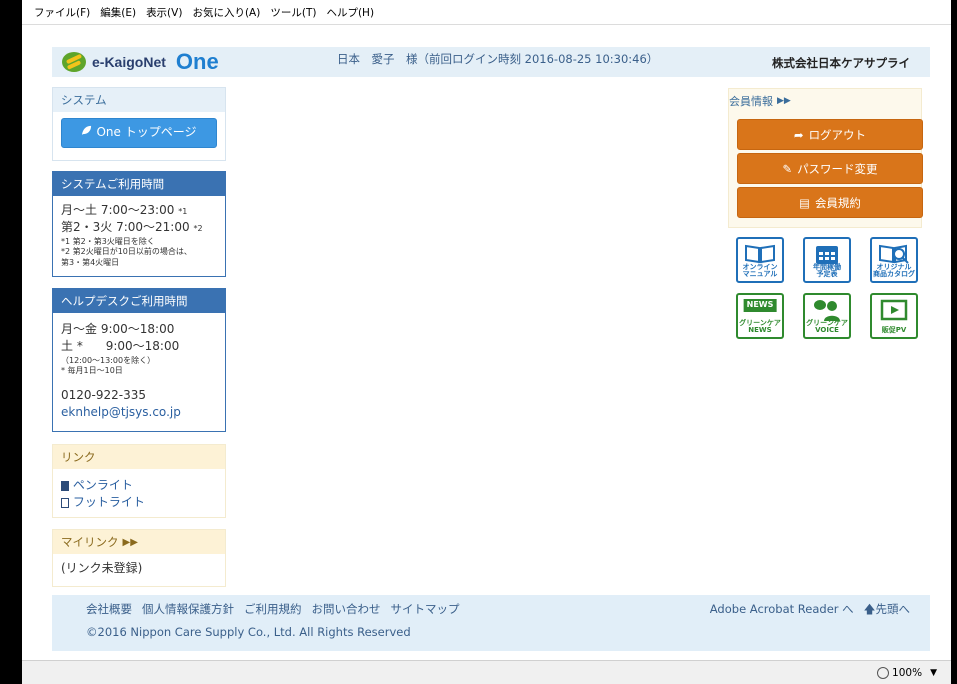 The height and width of the screenshot is (684, 957). I want to click on zoom-control: 100%, so click(900, 672).